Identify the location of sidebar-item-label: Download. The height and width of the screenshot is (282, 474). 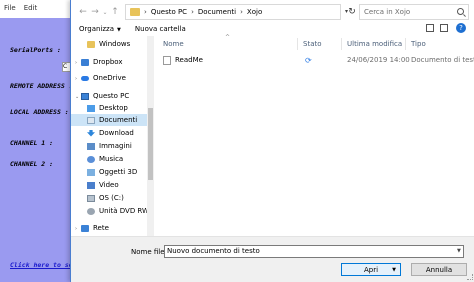
(116, 133).